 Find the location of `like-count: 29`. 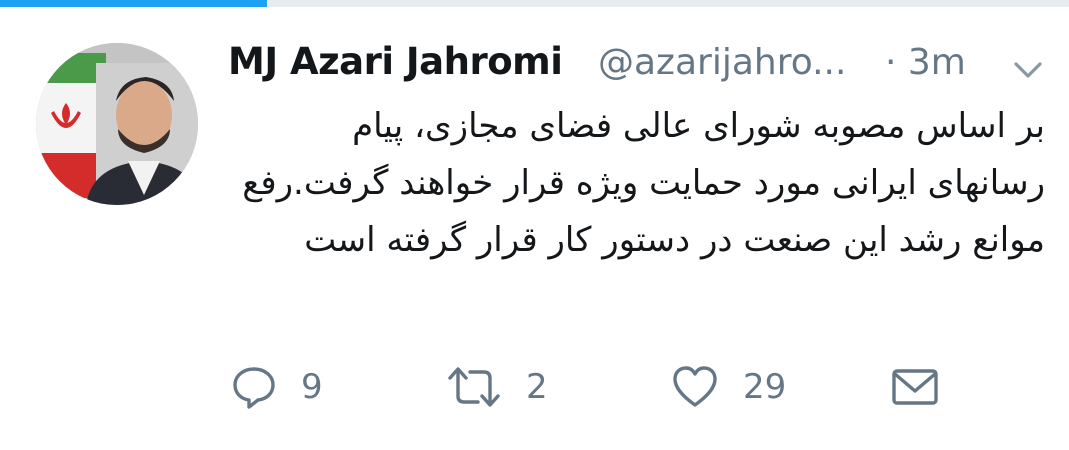

like-count: 29 is located at coordinates (765, 387).